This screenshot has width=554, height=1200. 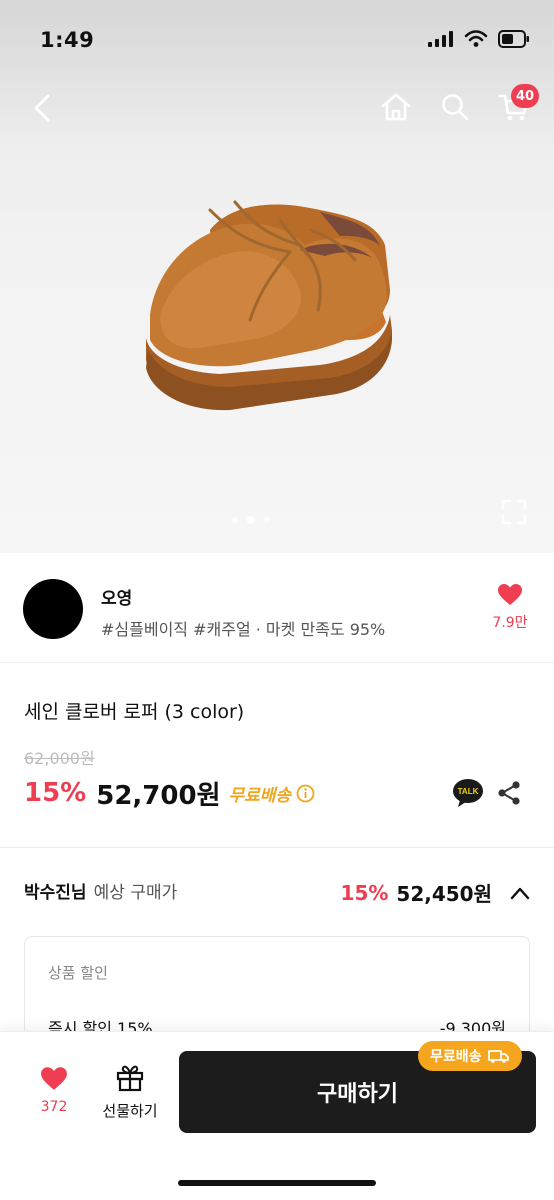 I want to click on status-bar: 1:49, so click(x=277, y=40).